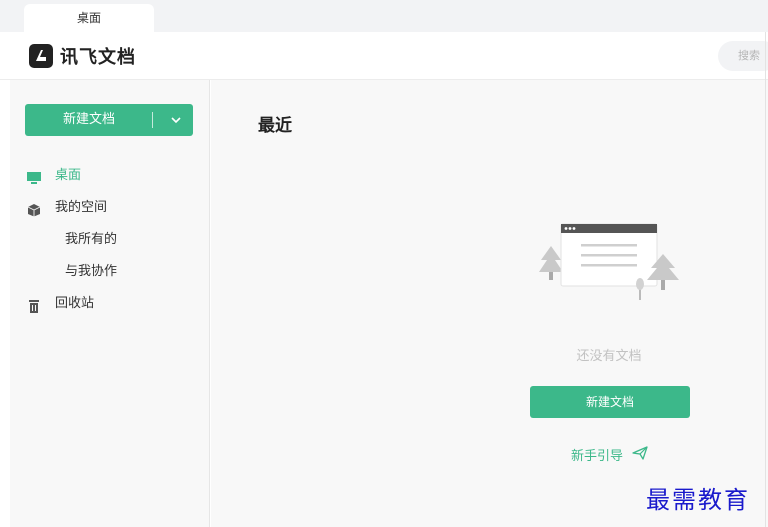 Image resolution: width=768 pixels, height=527 pixels. What do you see at coordinates (765, 279) in the screenshot?
I see `window-edge` at bounding box center [765, 279].